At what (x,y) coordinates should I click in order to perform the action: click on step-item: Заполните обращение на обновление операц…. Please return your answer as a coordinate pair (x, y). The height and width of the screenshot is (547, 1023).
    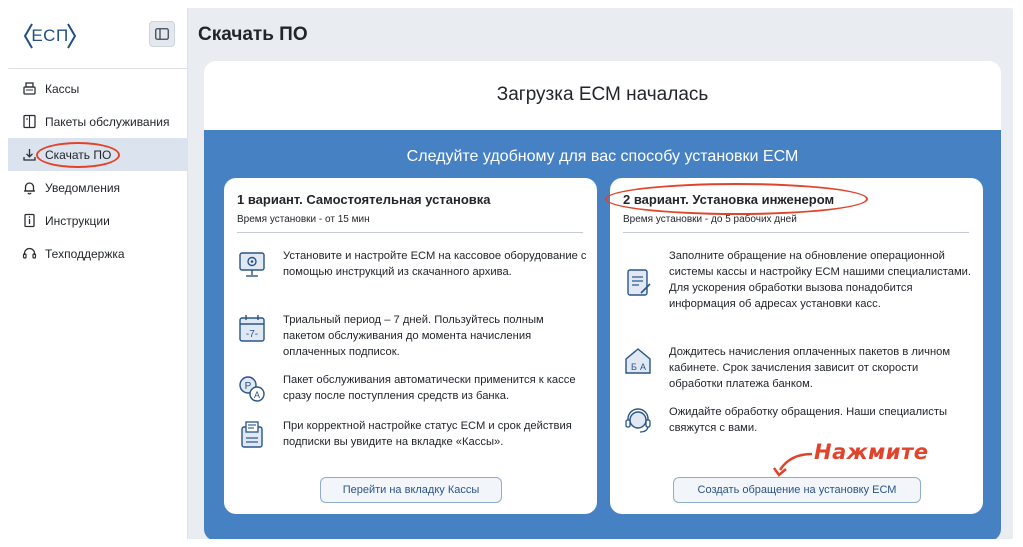
    Looking at the image, I should click on (798, 280).